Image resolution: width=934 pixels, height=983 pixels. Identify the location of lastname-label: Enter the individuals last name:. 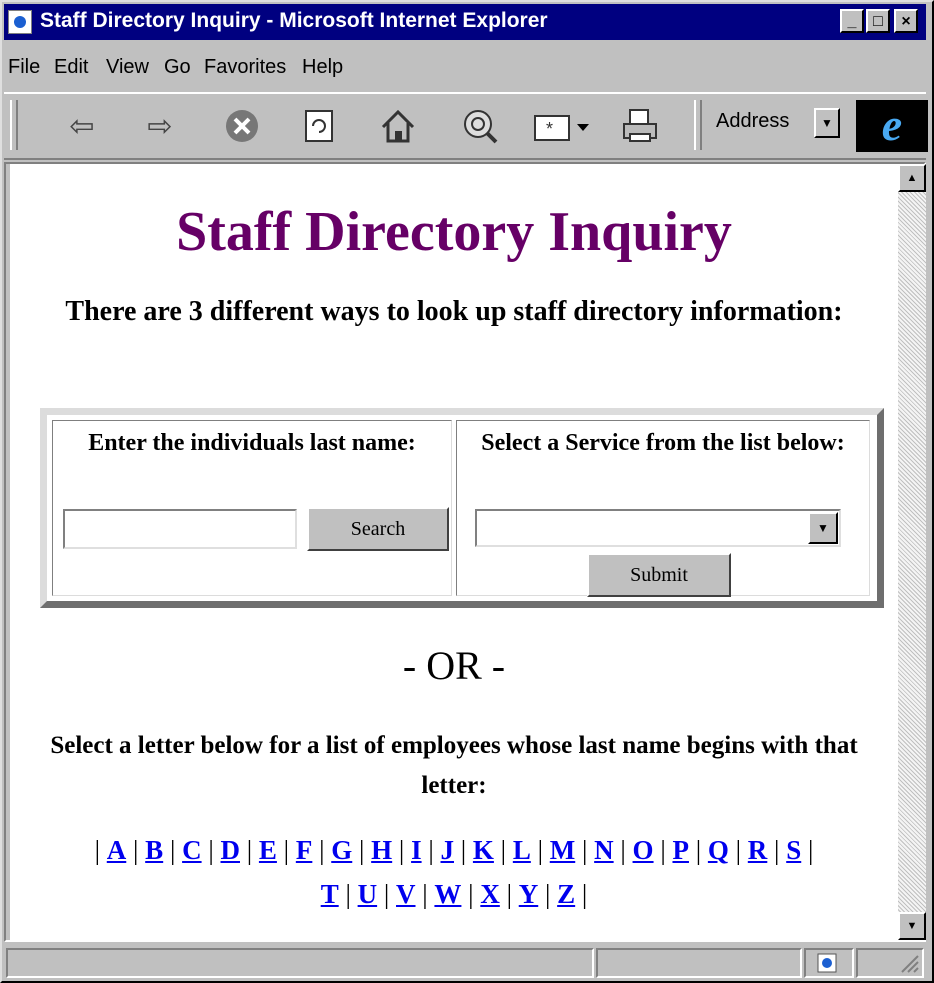
(252, 443).